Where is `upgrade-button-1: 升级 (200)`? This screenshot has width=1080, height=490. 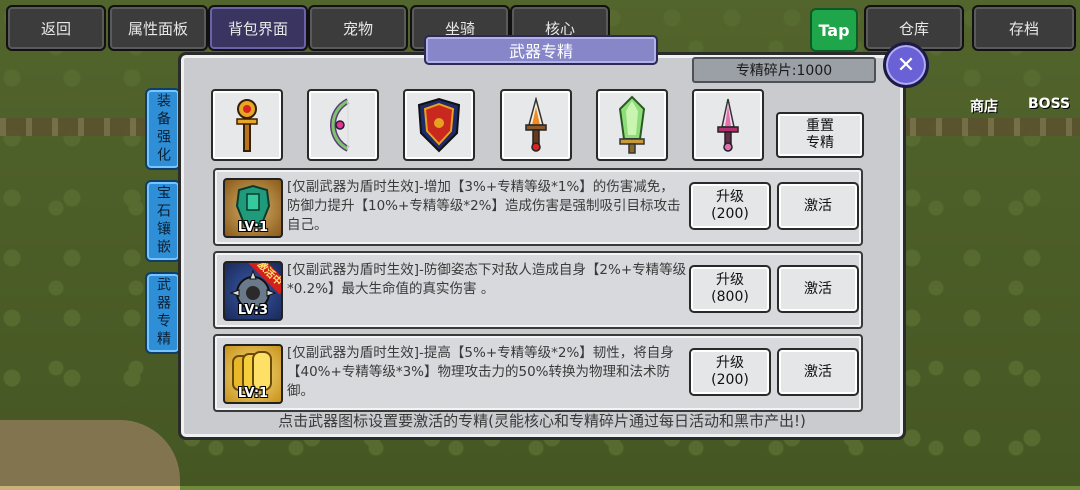 upgrade-button-1: 升级 (200) is located at coordinates (730, 206).